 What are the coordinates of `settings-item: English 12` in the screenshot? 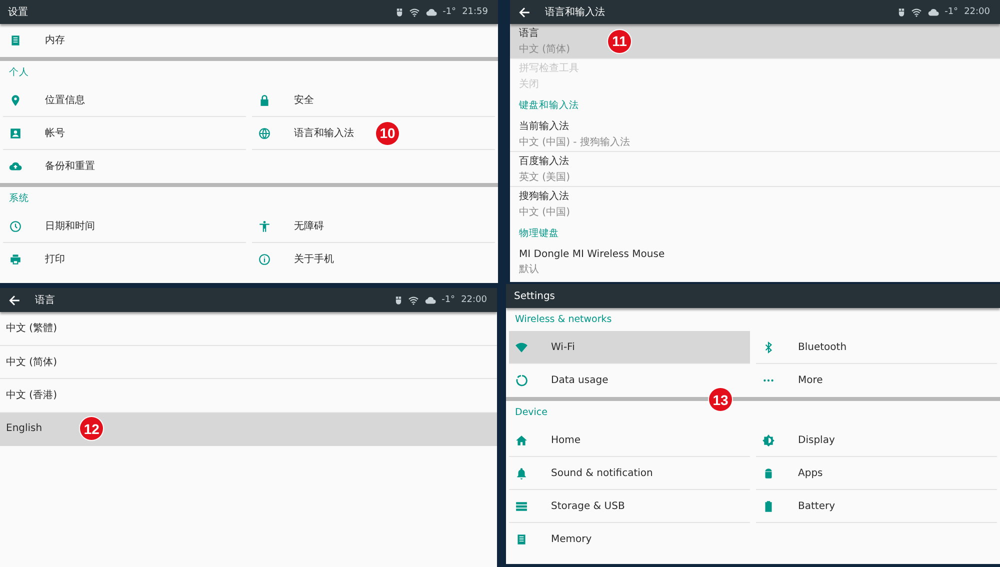 It's located at (248, 429).